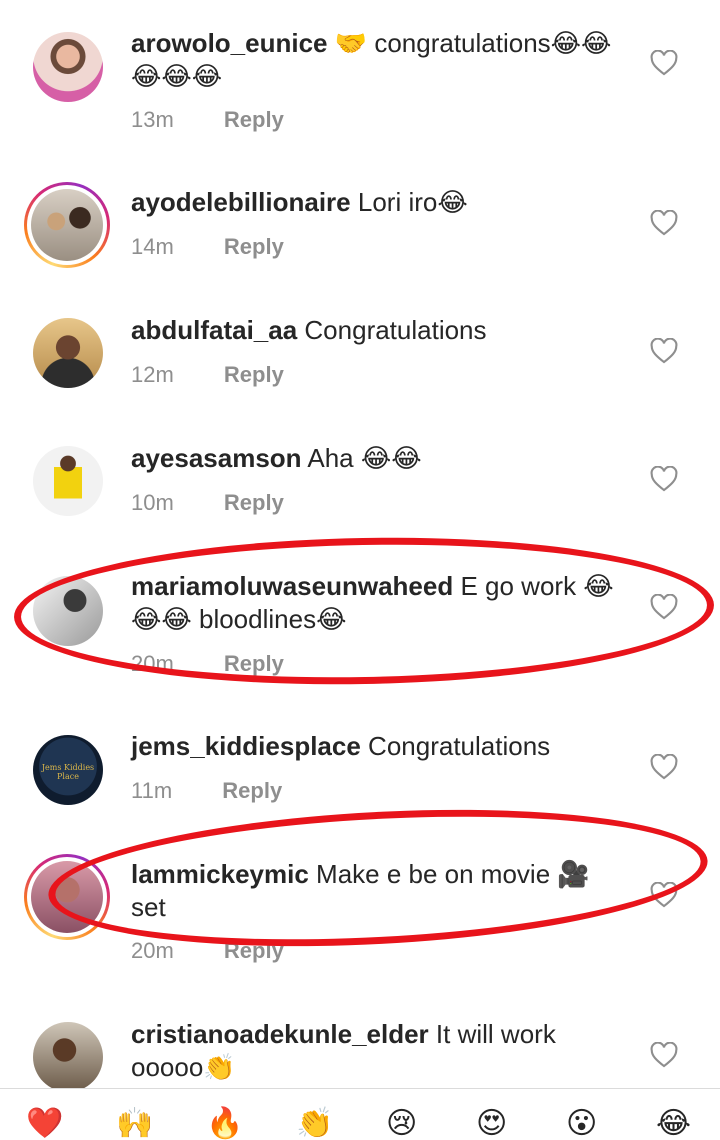 The image size is (720, 1140). What do you see at coordinates (364, 458) in the screenshot?
I see `comment-body: Aha 😂😂` at bounding box center [364, 458].